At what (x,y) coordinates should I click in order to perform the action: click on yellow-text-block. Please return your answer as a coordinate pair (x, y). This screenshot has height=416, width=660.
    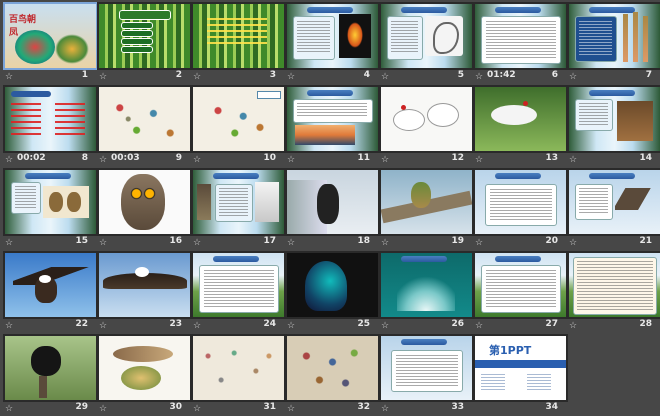
    Looking at the image, I should click on (237, 33).